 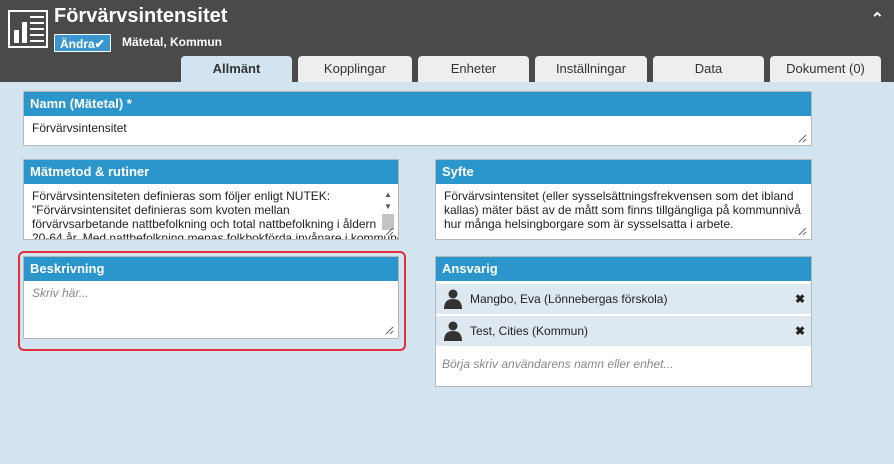 I want to click on namn-input: Förvärvsintensitet, so click(x=417, y=131).